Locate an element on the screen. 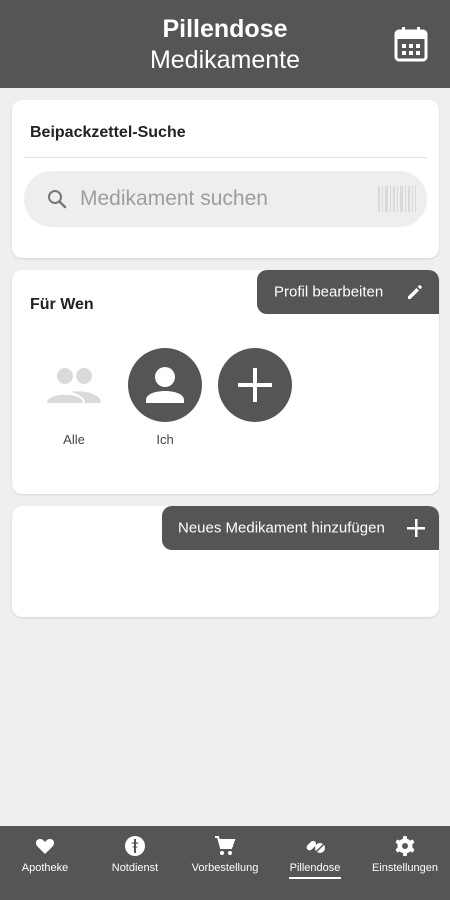 The width and height of the screenshot is (450, 900). profile-label: Ich is located at coordinates (165, 439).